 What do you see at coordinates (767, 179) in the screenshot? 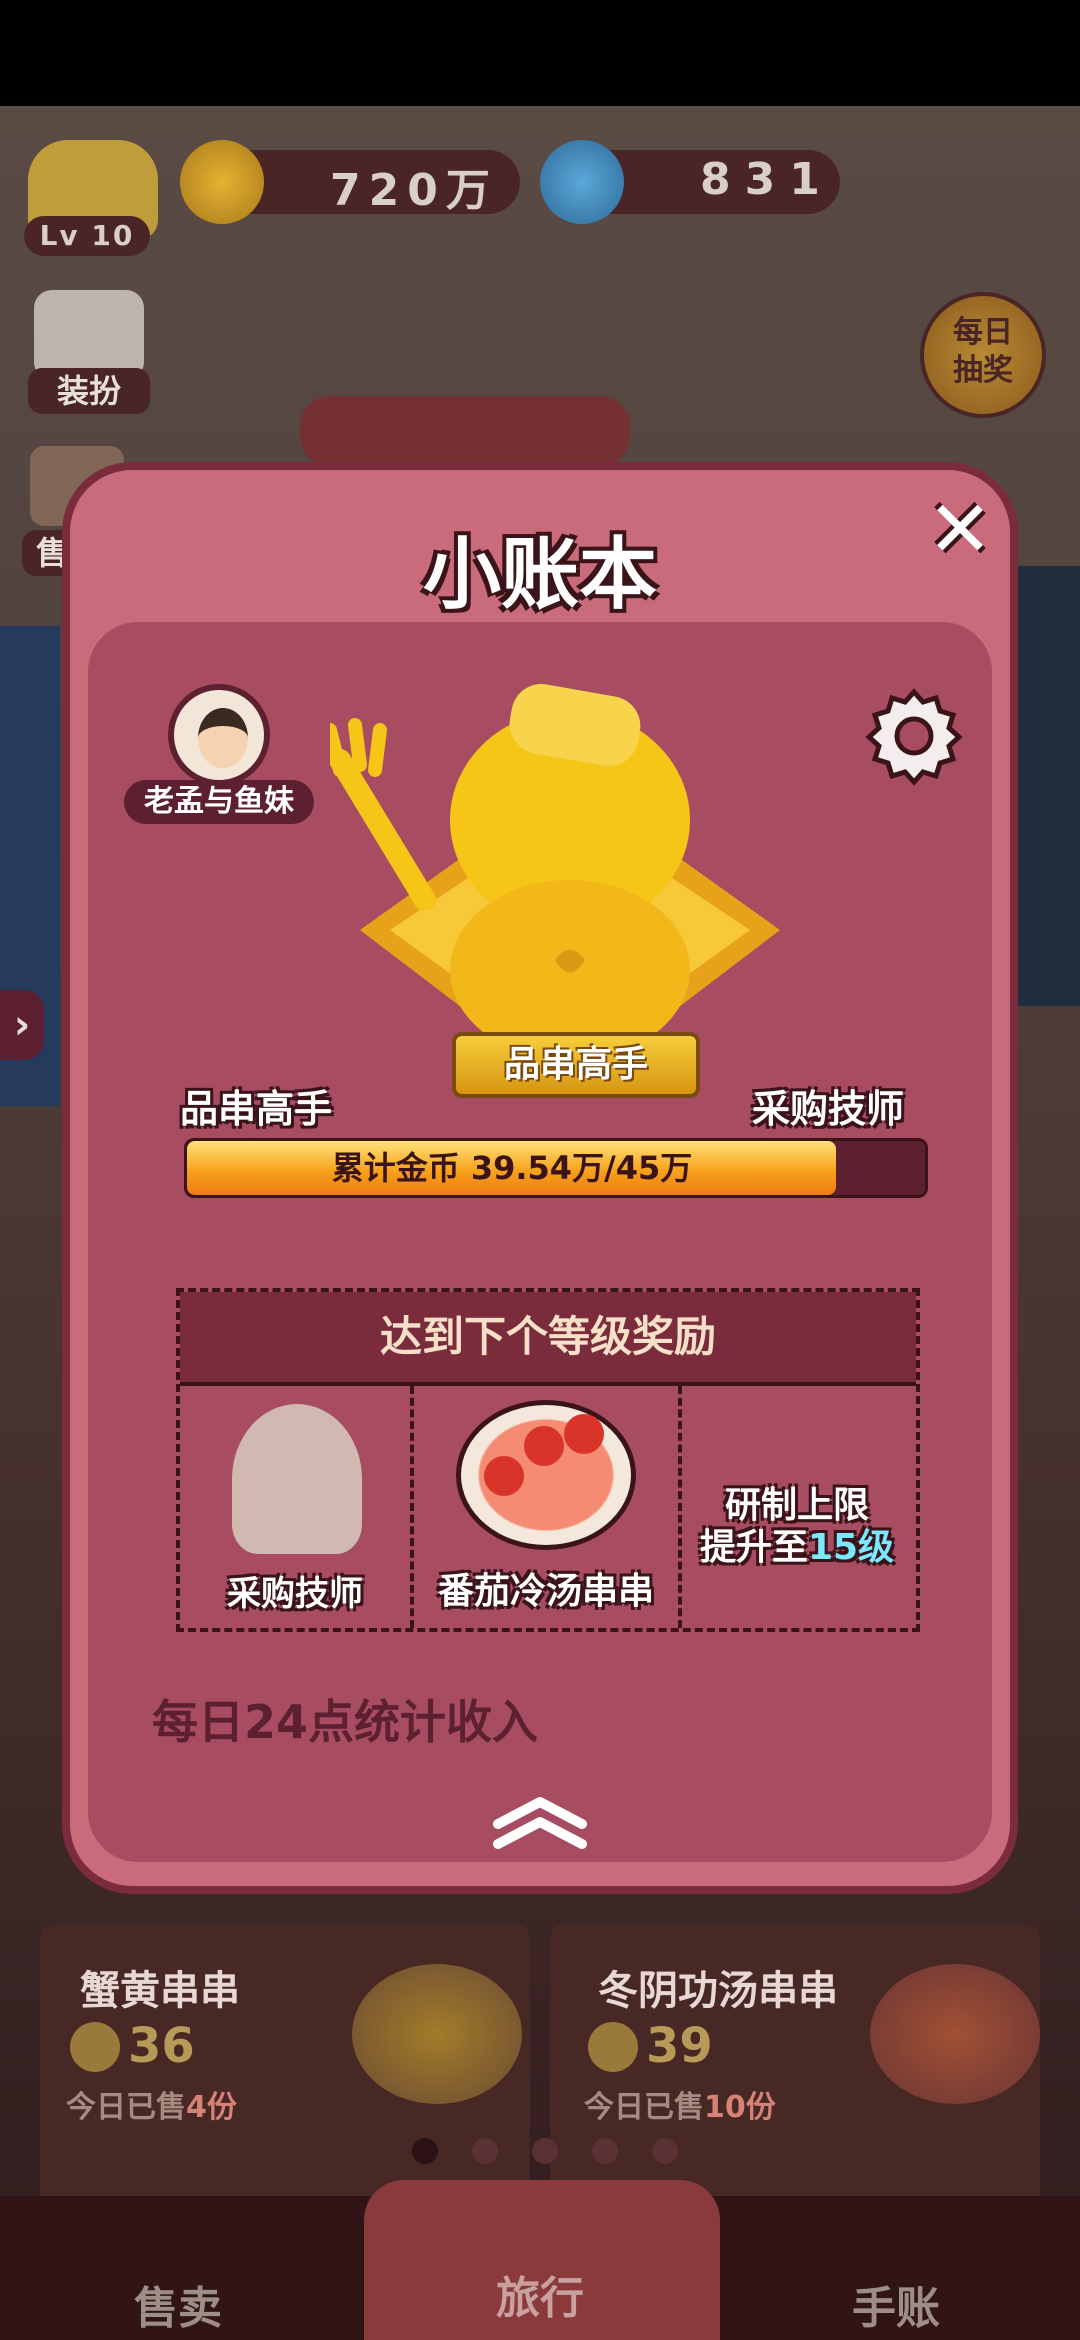
I see `buttons-value: 831` at bounding box center [767, 179].